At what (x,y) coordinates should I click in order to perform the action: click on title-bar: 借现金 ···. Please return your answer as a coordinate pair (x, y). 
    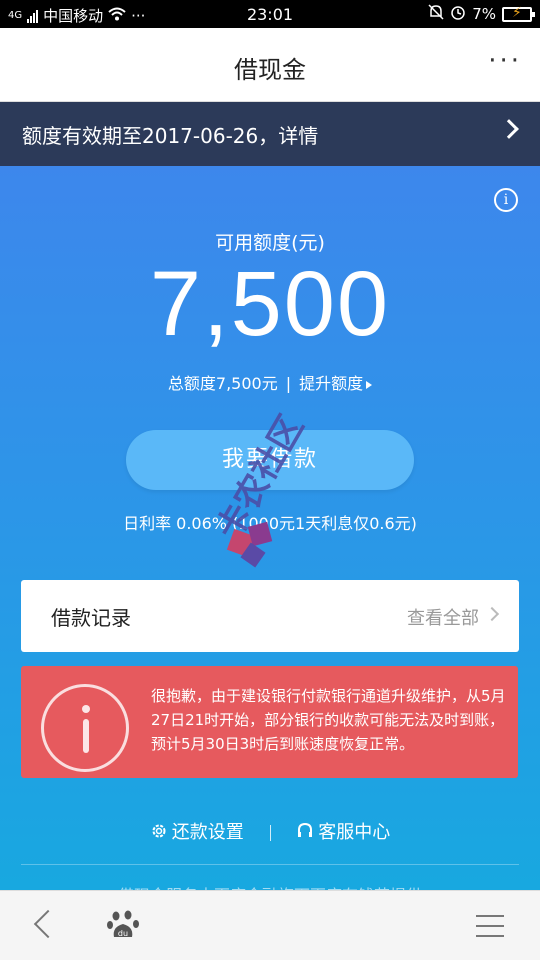
    Looking at the image, I should click on (270, 65).